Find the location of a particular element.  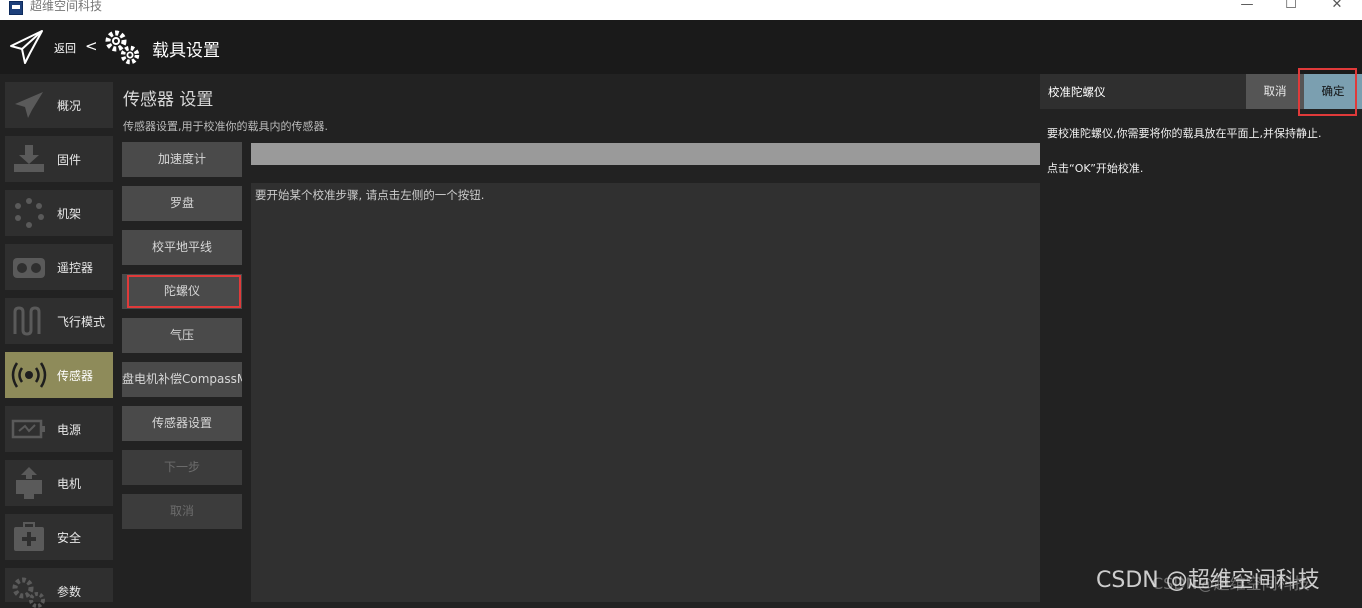

dialog-cancel-button: 取消 is located at coordinates (1275, 91).